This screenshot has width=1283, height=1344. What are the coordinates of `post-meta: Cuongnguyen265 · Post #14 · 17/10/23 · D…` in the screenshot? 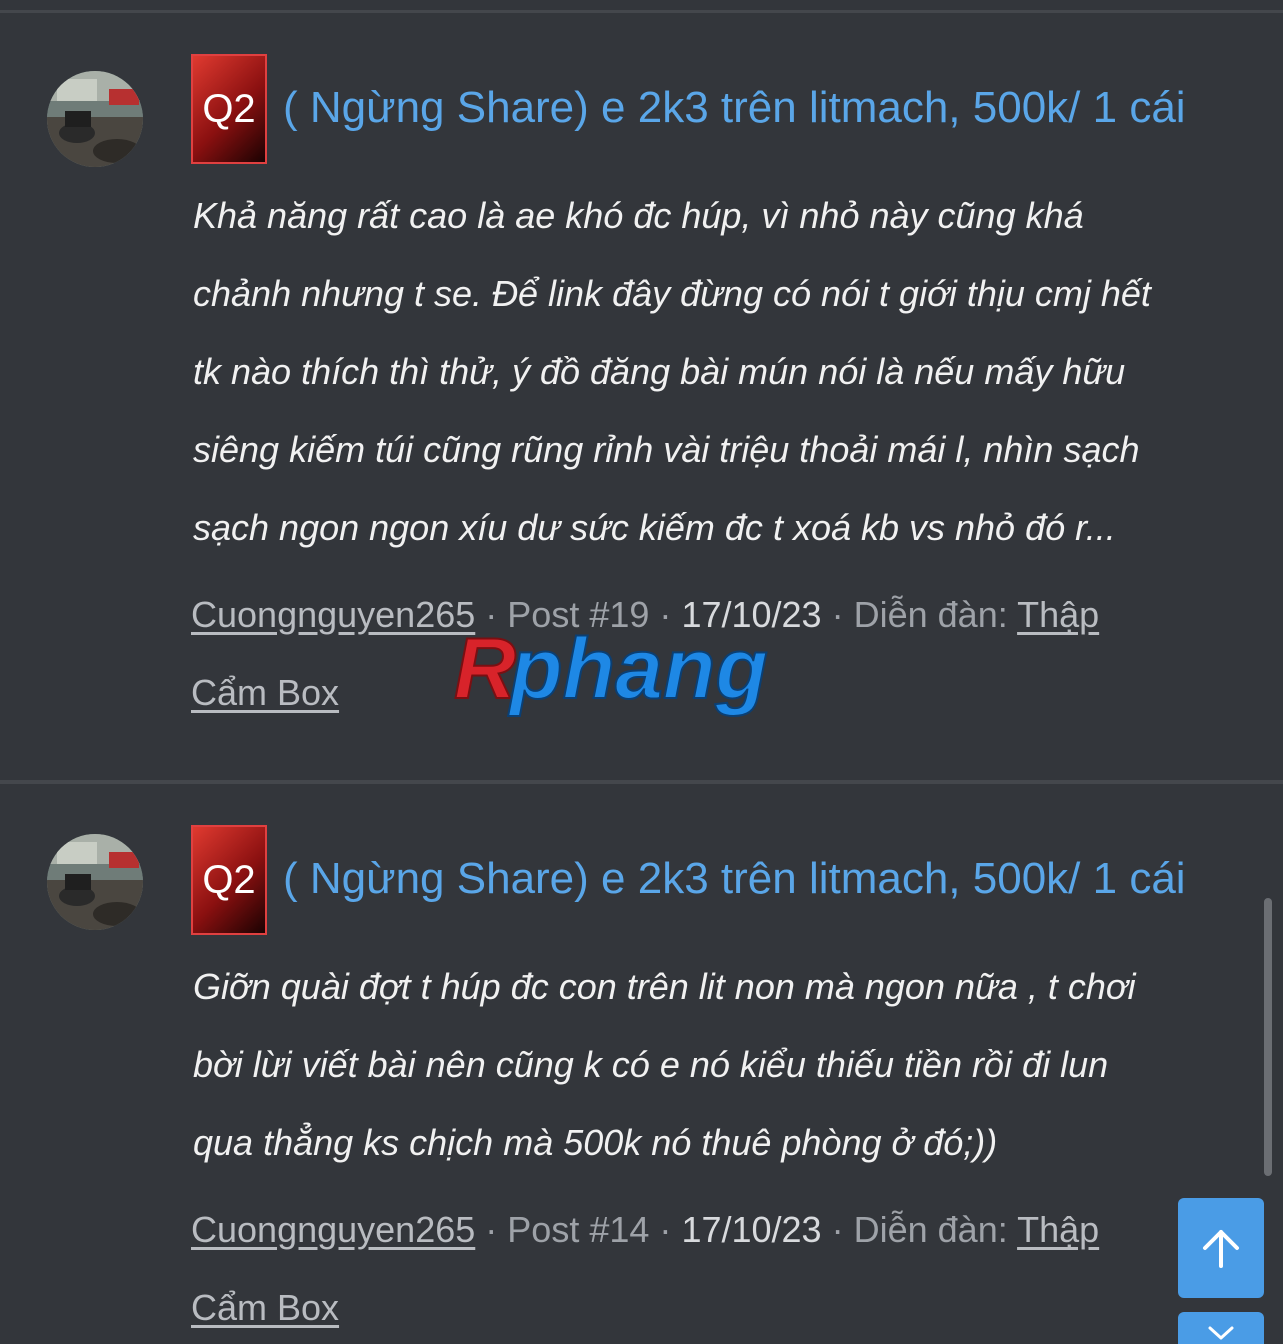 It's located at (691, 1267).